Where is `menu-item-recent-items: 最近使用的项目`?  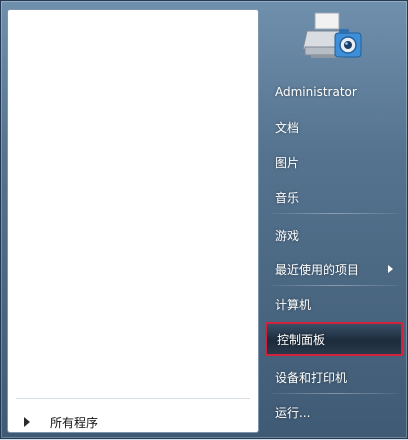
menu-item-recent-items: 最近使用的项目 is located at coordinates (334, 269).